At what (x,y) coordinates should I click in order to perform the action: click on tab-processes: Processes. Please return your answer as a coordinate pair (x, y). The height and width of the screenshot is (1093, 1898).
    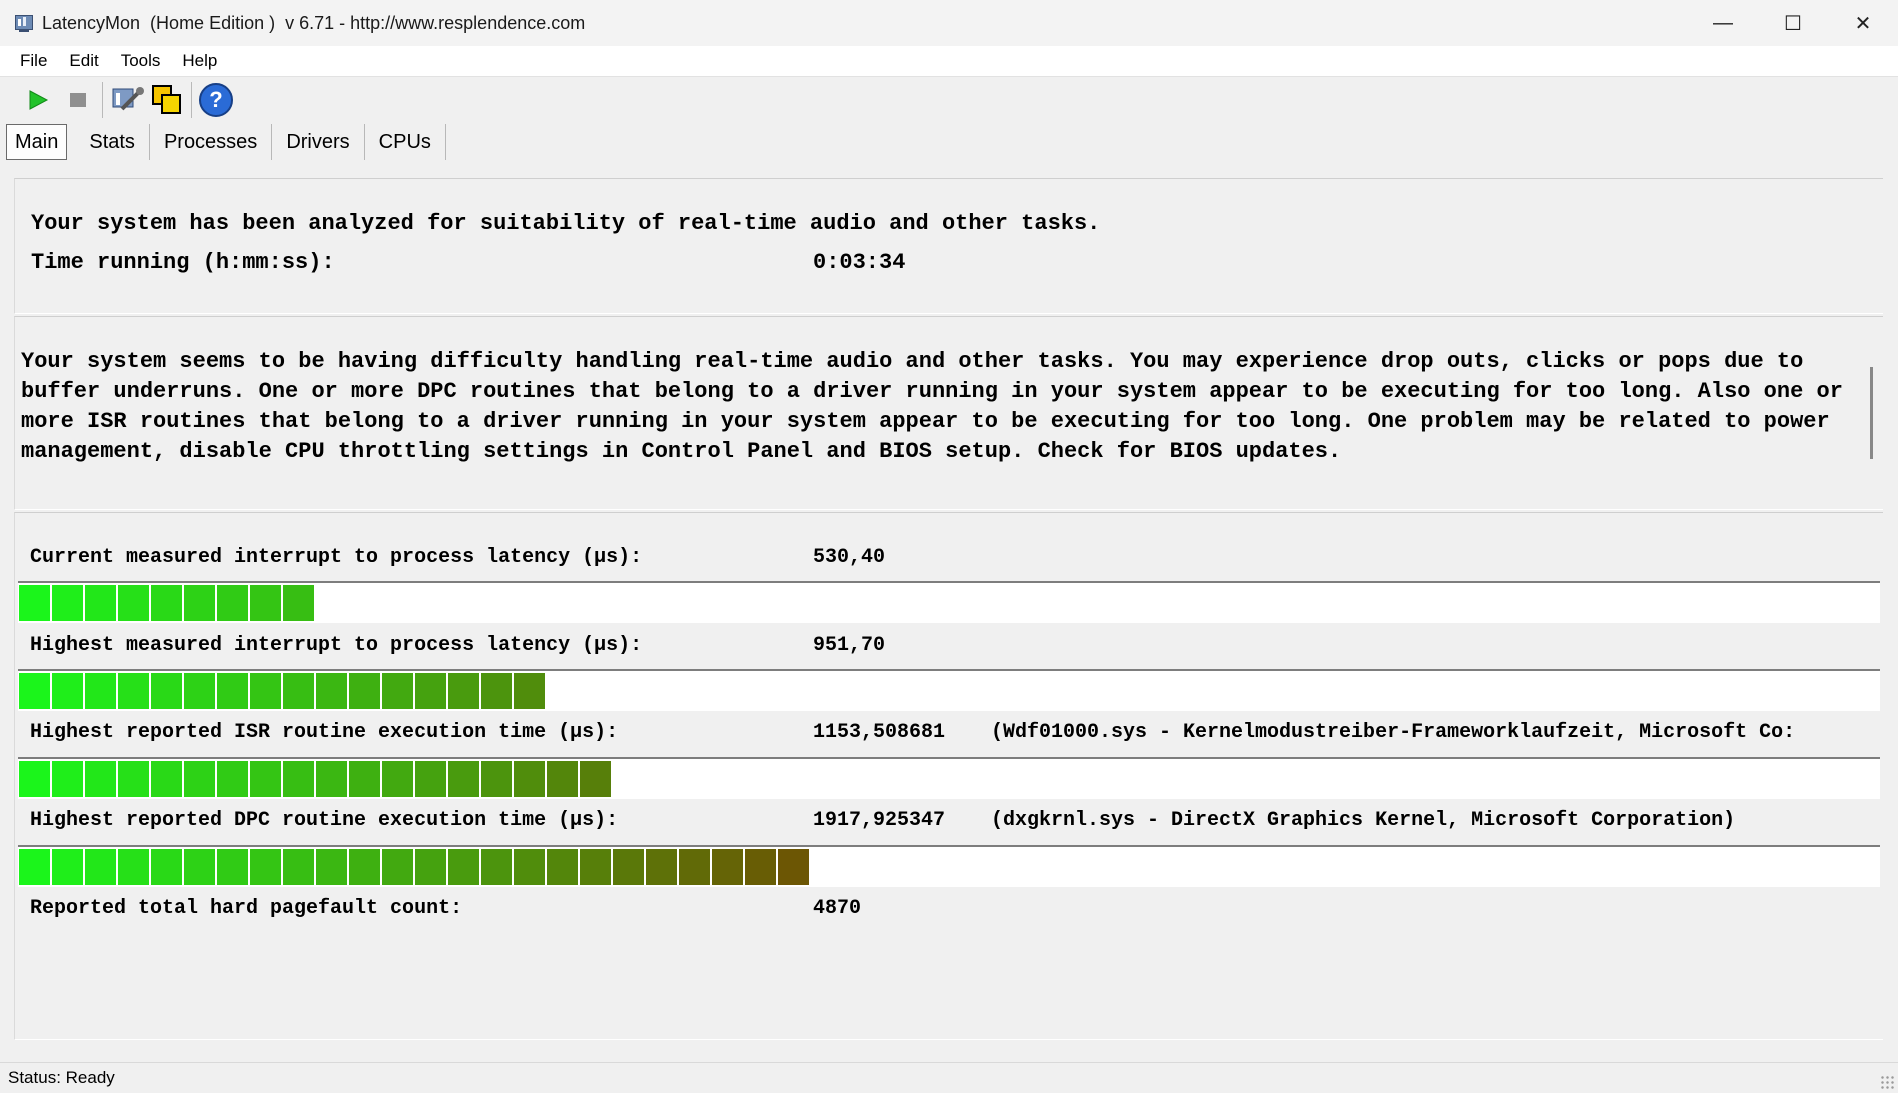
    Looking at the image, I should click on (211, 142).